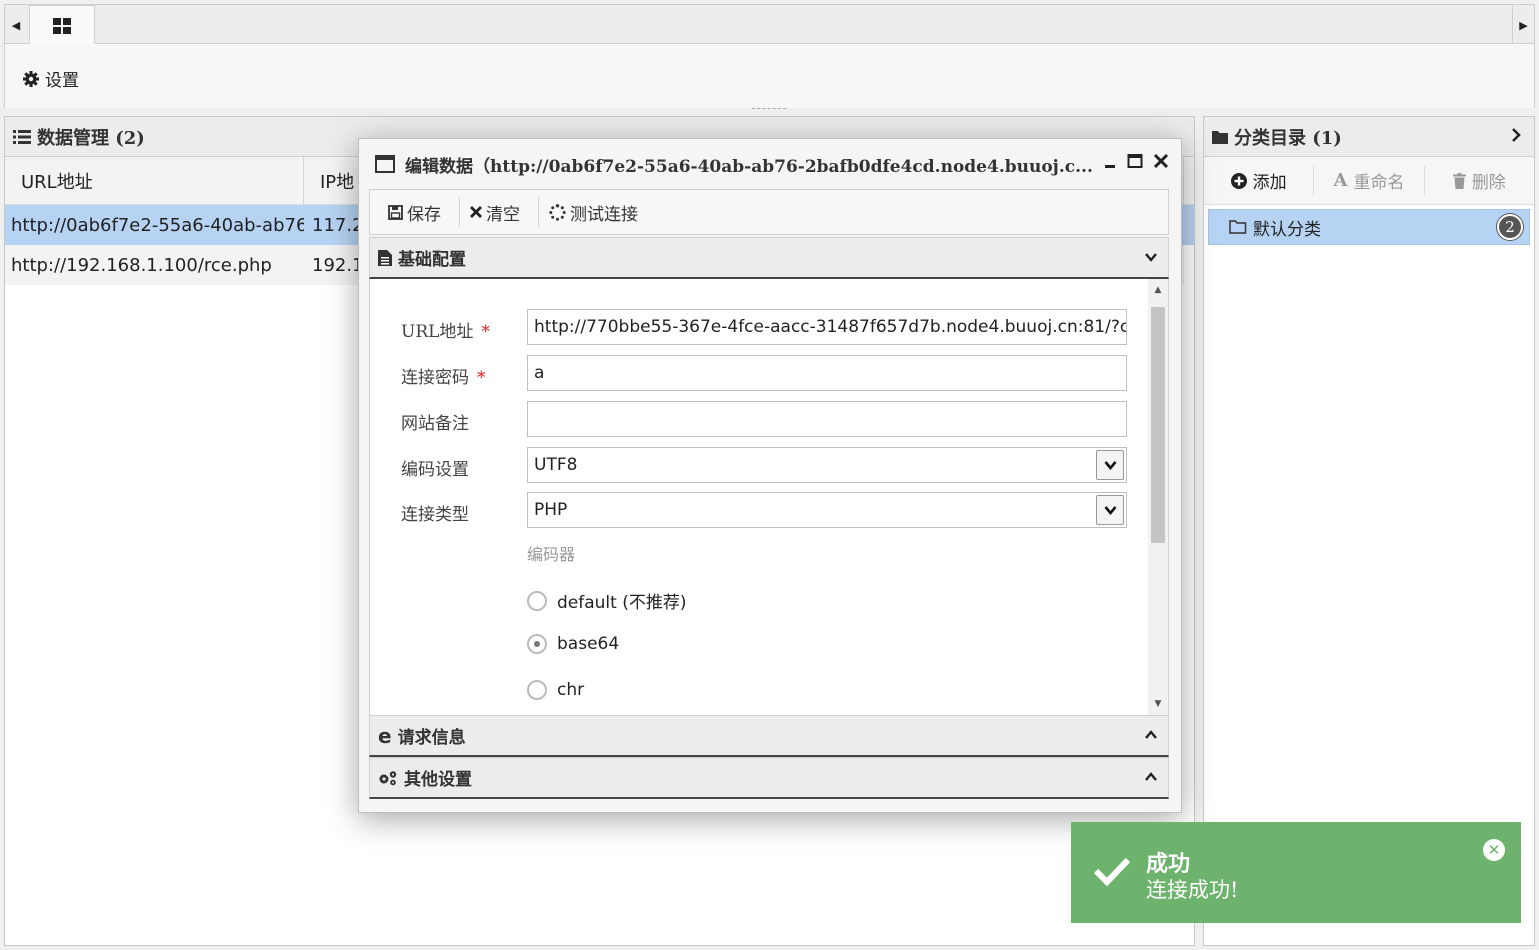 This screenshot has width=1539, height=950. I want to click on tab-home, so click(62, 25).